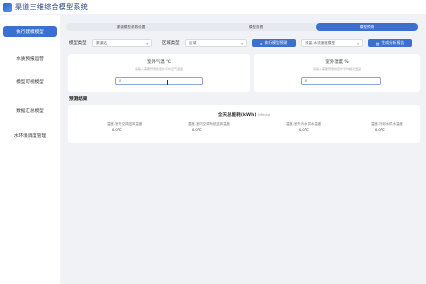 Image resolution: width=426 pixels, height=284 pixels. What do you see at coordinates (78, 43) in the screenshot?
I see `model-type-label: 模型类型` at bounding box center [78, 43].